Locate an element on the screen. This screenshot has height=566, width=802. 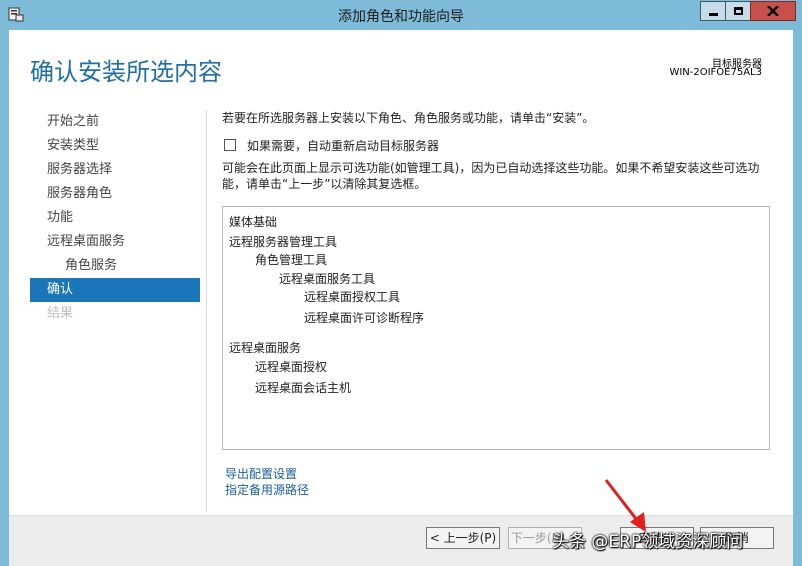
feature-item: 远程桌面授权 is located at coordinates (291, 367).